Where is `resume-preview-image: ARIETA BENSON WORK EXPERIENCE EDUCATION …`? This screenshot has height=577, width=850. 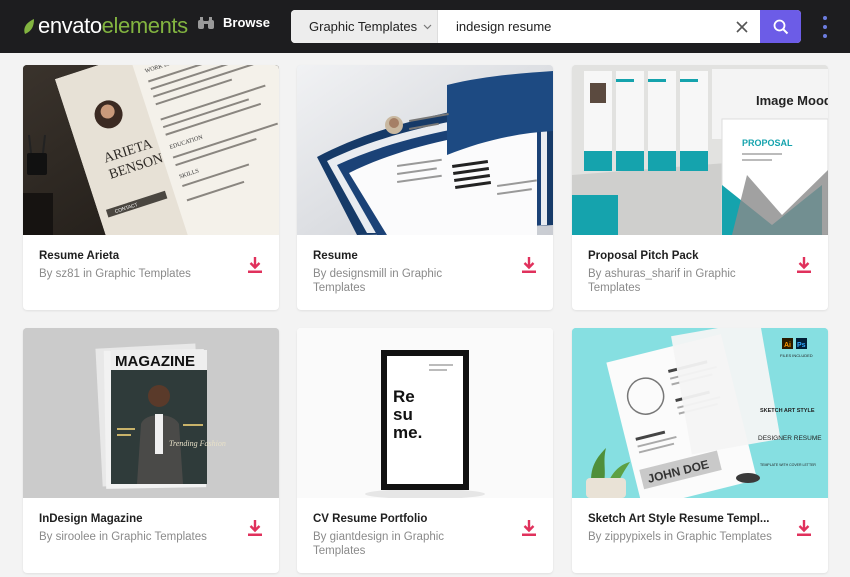
resume-preview-image: ARIETA BENSON WORK EXPERIENCE EDUCATION … is located at coordinates (151, 150).